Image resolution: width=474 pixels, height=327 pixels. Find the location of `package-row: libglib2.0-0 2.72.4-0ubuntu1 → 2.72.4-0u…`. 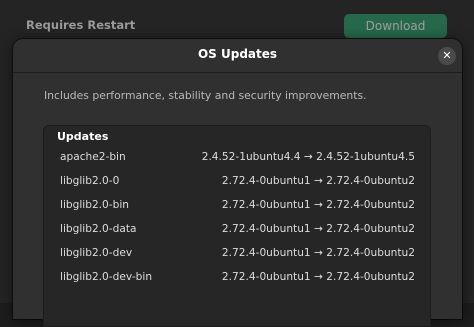

package-row: libglib2.0-0 2.72.4-0ubuntu1 → 2.72.4-0u… is located at coordinates (237, 183).